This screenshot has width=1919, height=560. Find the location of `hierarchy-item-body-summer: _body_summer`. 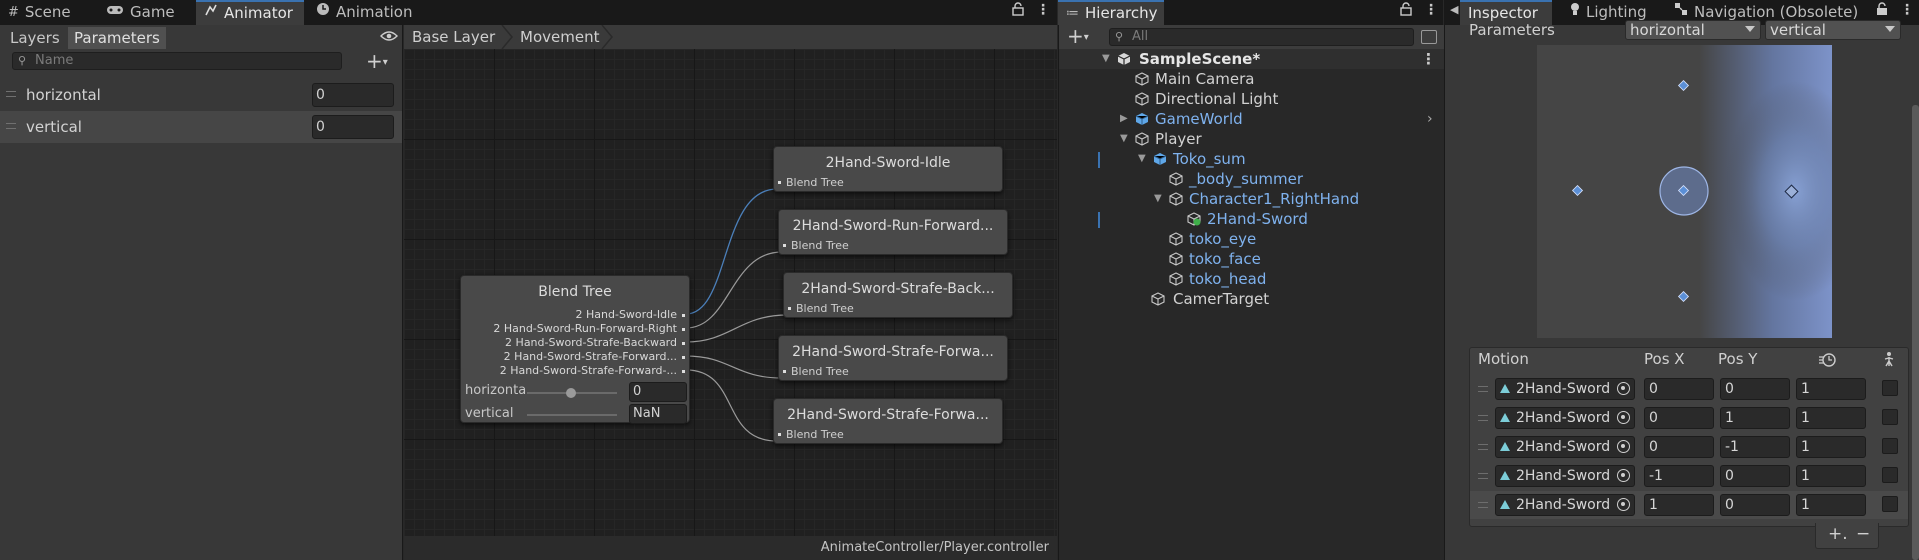

hierarchy-item-body-summer: _body_summer is located at coordinates (1251, 179).